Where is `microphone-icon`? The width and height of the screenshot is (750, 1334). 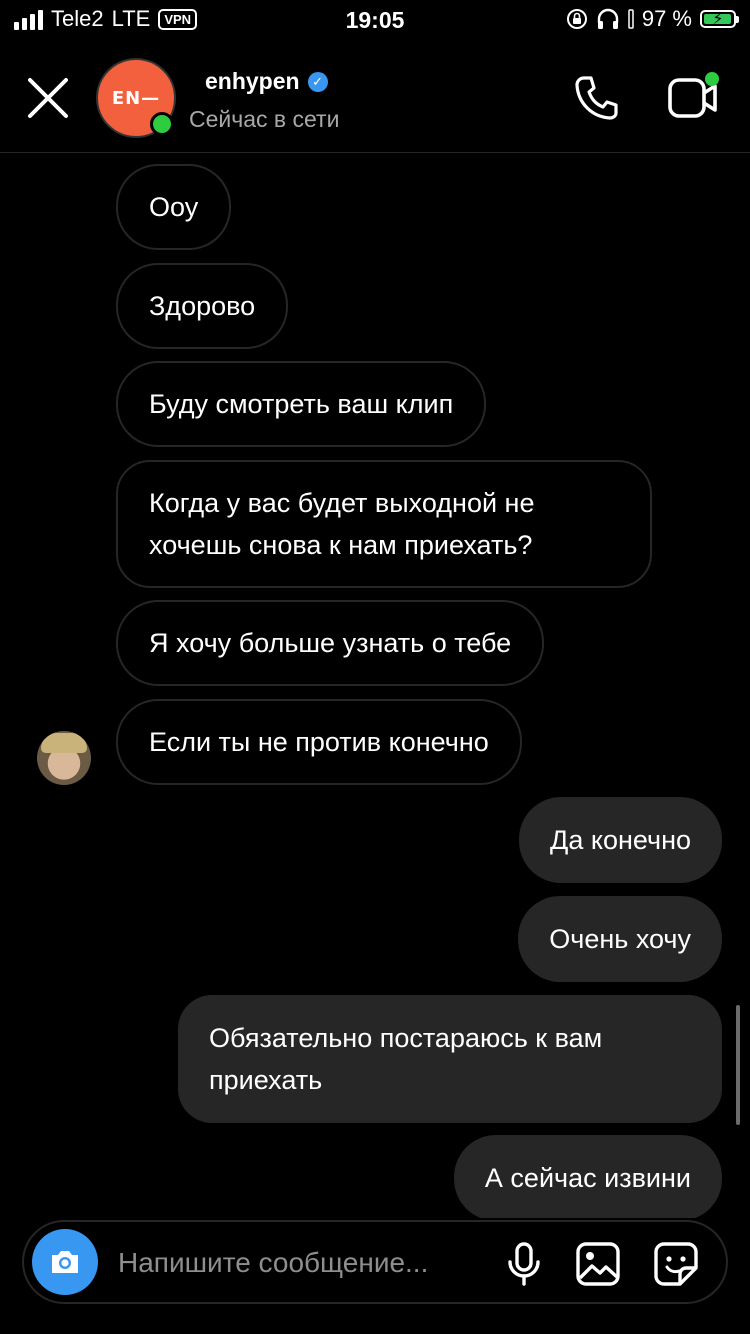 microphone-icon is located at coordinates (524, 1264).